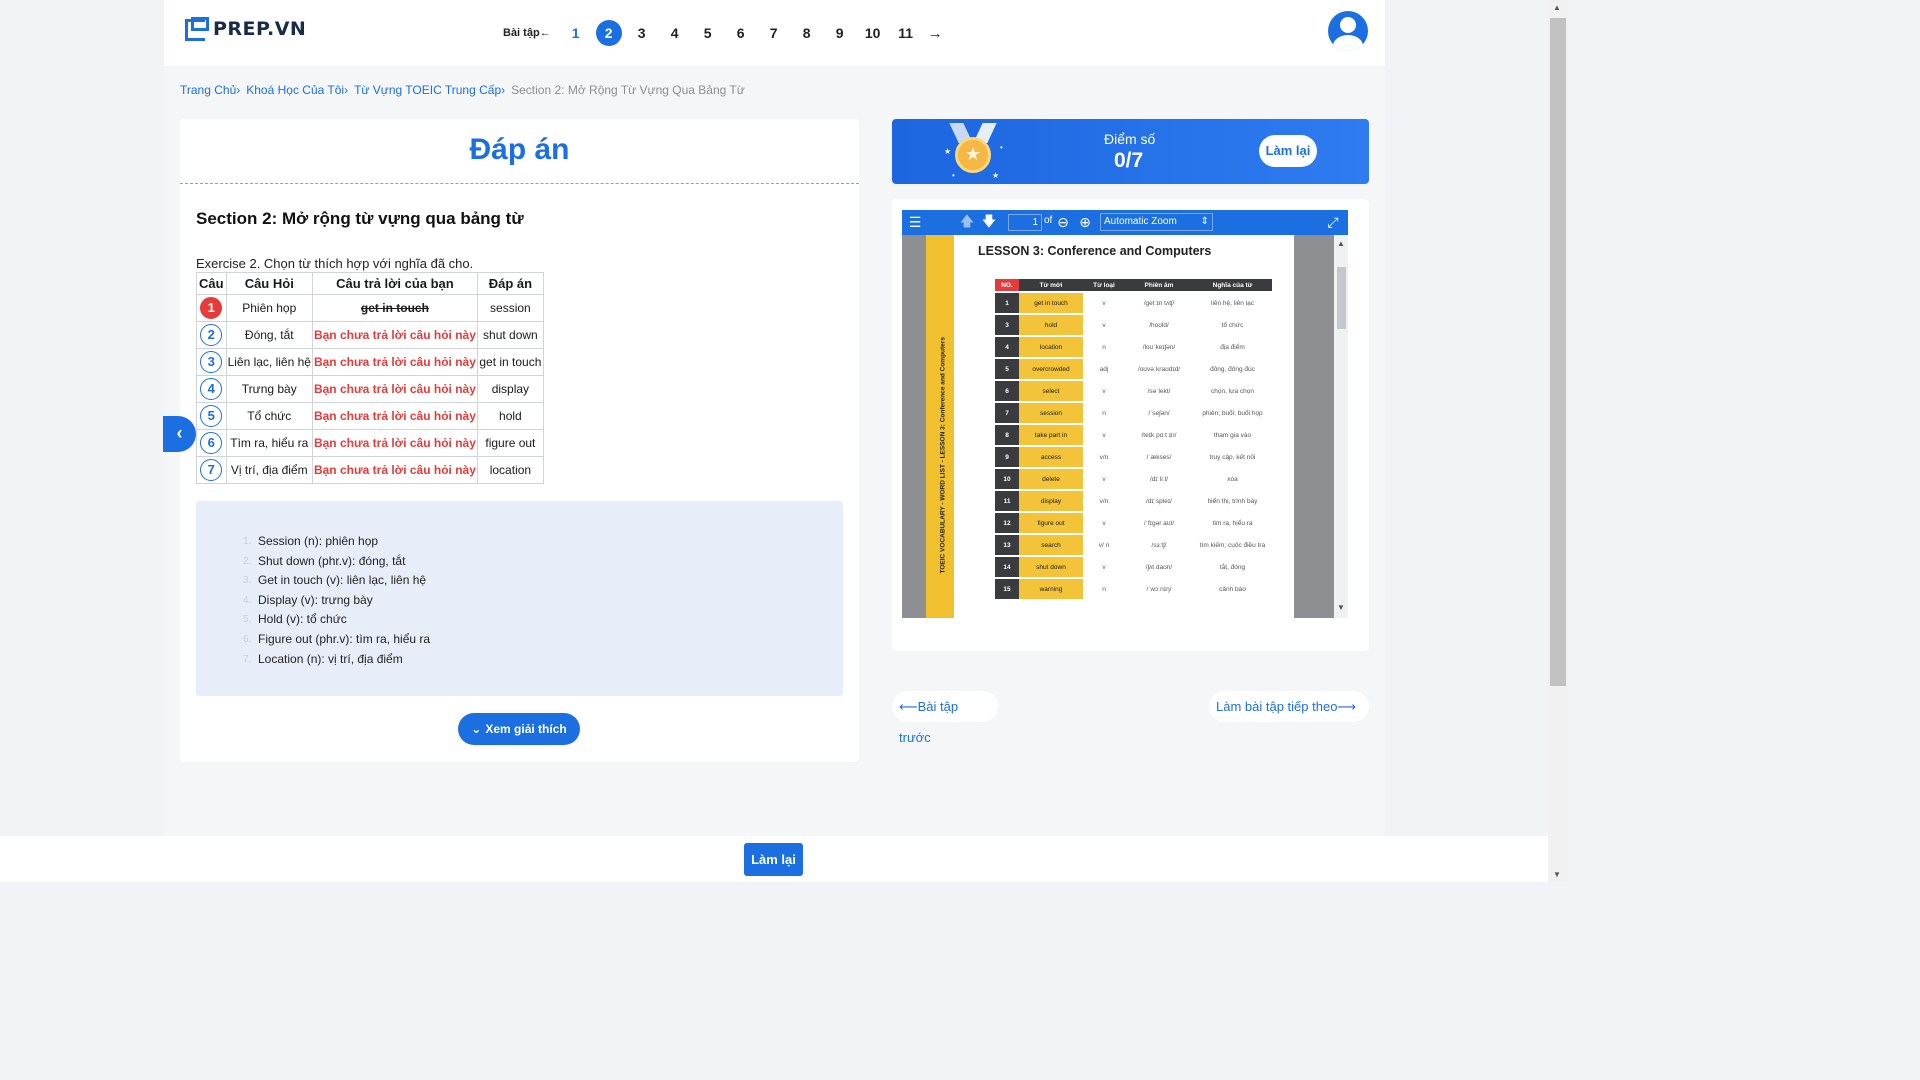 Image resolution: width=1920 pixels, height=1080 pixels. Describe the element at coordinates (210, 90) in the screenshot. I see `breadcrumb-home: Trang Chủ›` at that location.